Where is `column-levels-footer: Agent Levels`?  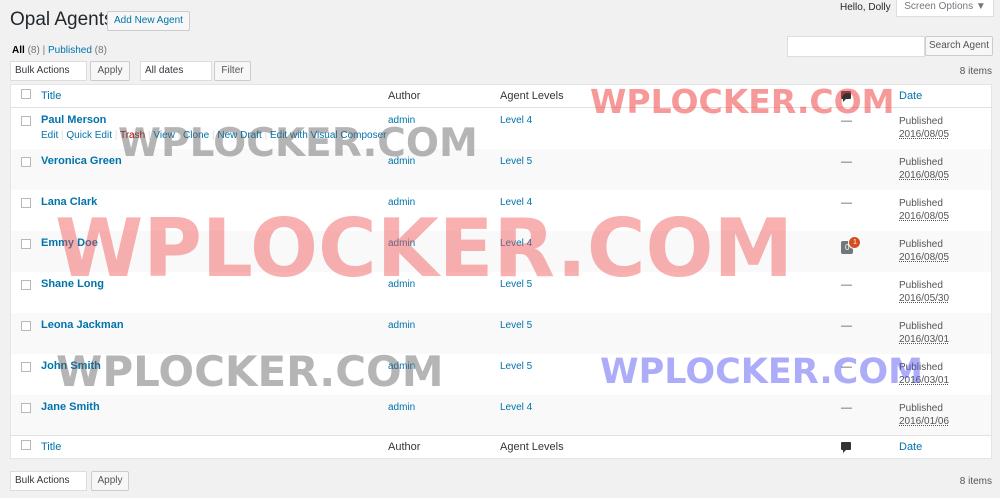 column-levels-footer: Agent Levels is located at coordinates (532, 447).